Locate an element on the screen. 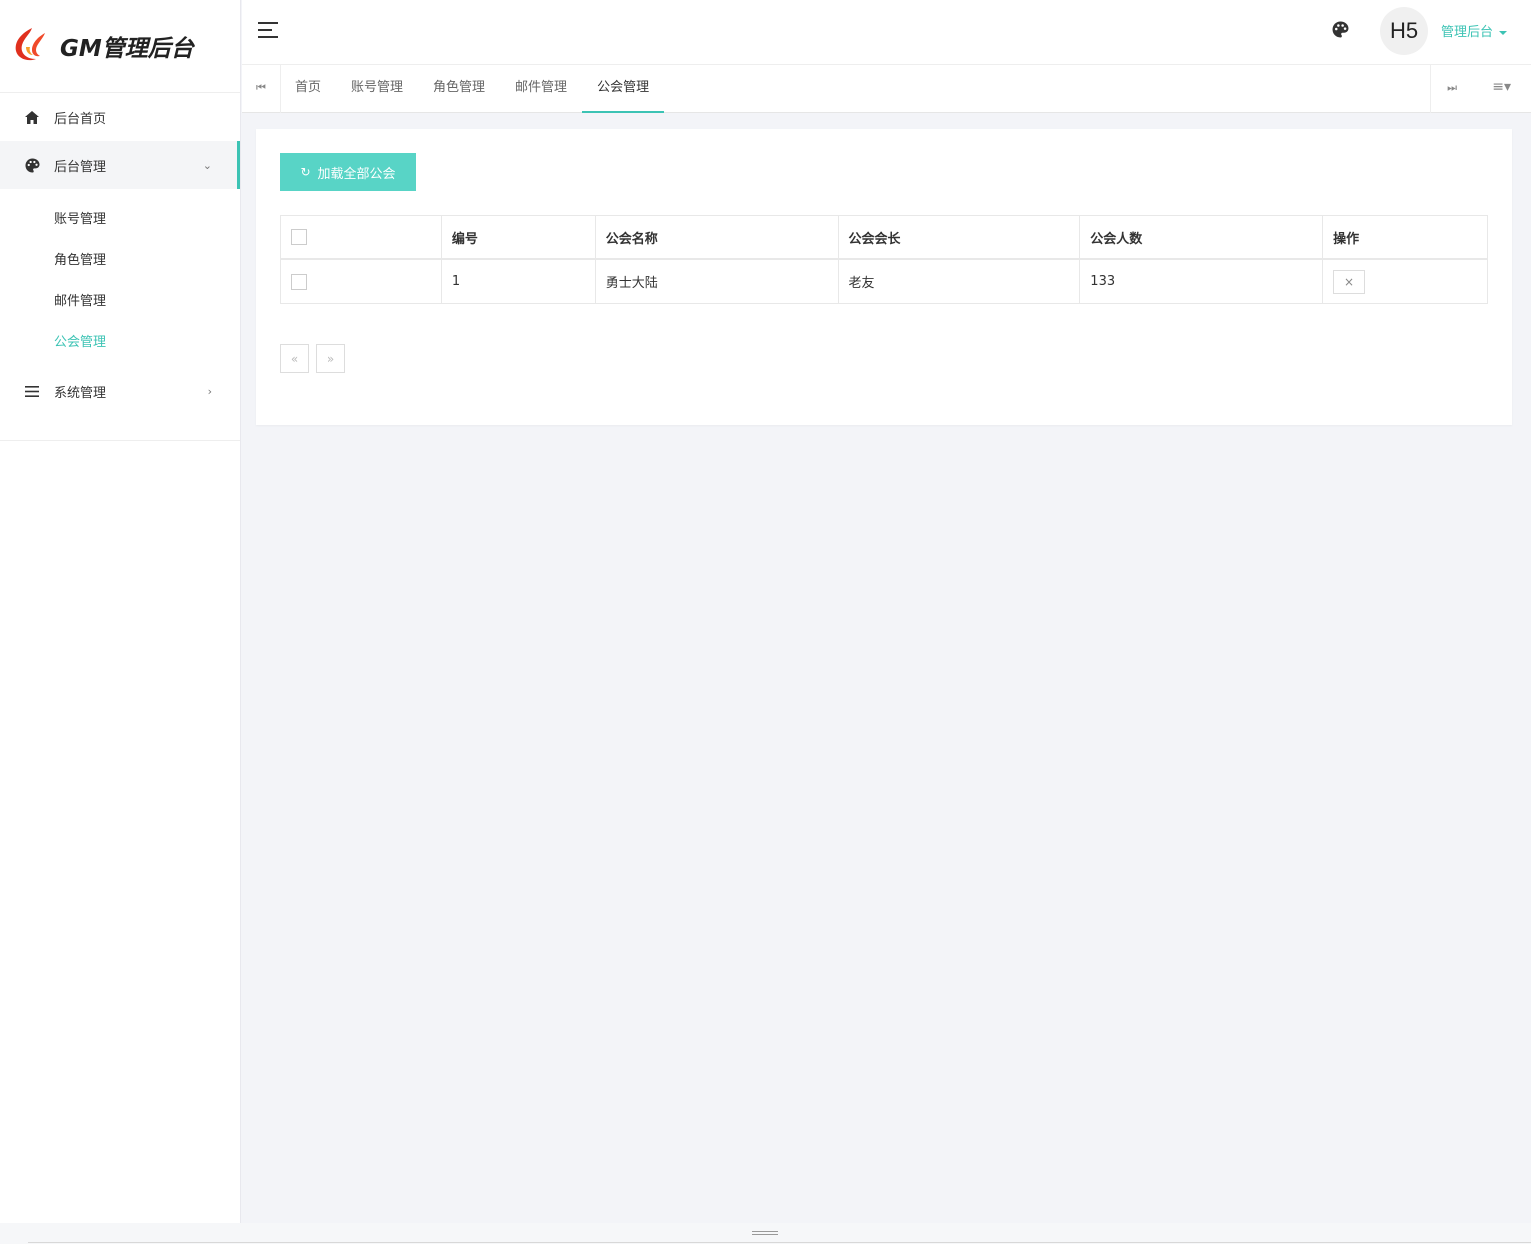 This screenshot has height=1244, width=1531. row-checkbox is located at coordinates (299, 281).